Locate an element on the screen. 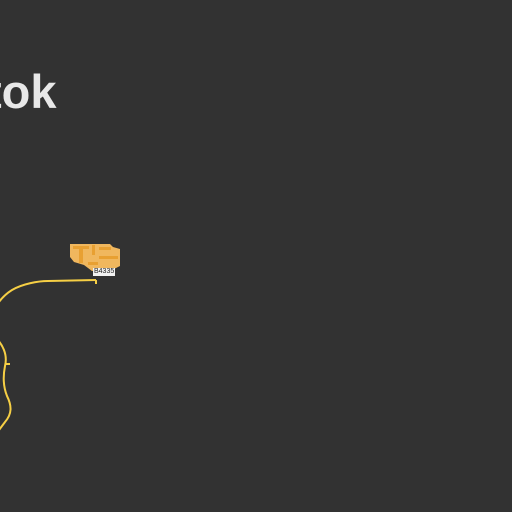 The height and width of the screenshot is (512, 512). map-features is located at coordinates (60, 337).